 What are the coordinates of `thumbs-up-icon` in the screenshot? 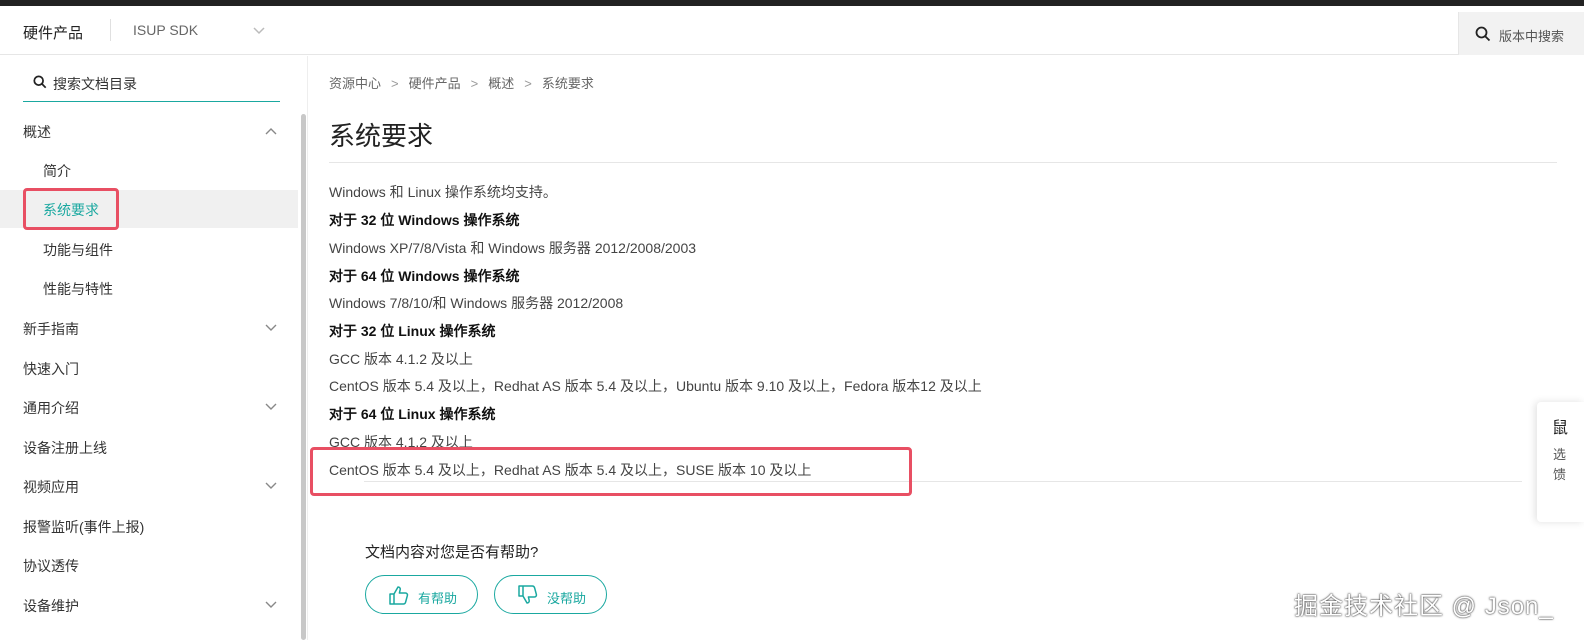 It's located at (399, 595).